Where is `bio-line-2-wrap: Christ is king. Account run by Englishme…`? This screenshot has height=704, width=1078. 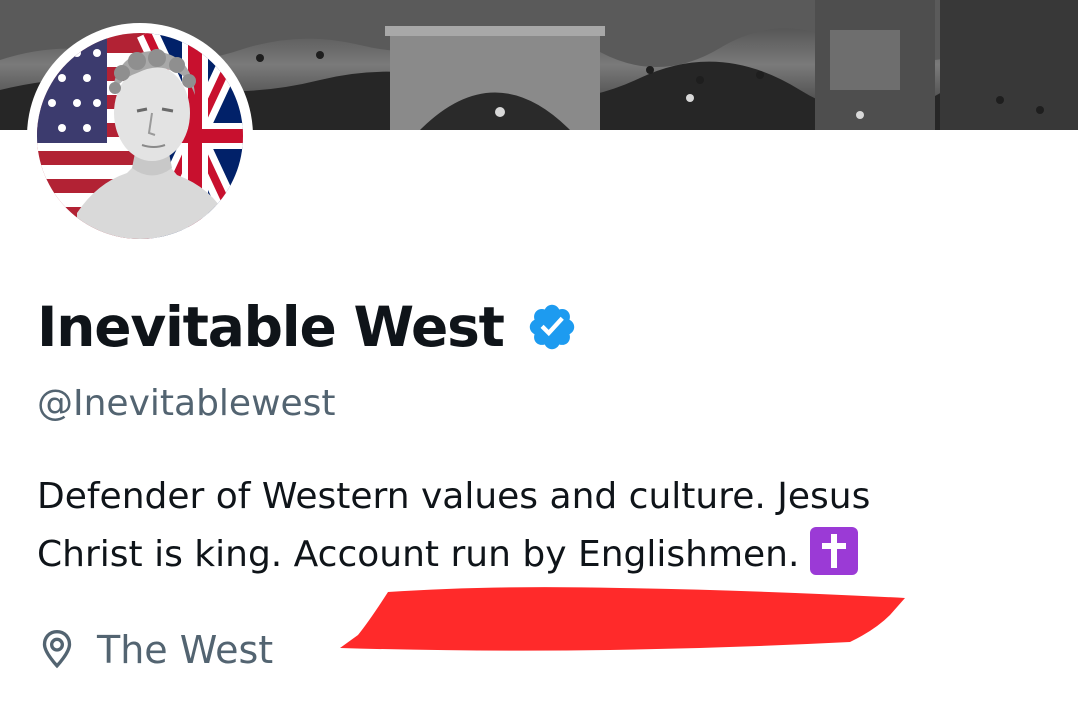 bio-line-2-wrap: Christ is king. Account run by Englishme… is located at coordinates (537, 555).